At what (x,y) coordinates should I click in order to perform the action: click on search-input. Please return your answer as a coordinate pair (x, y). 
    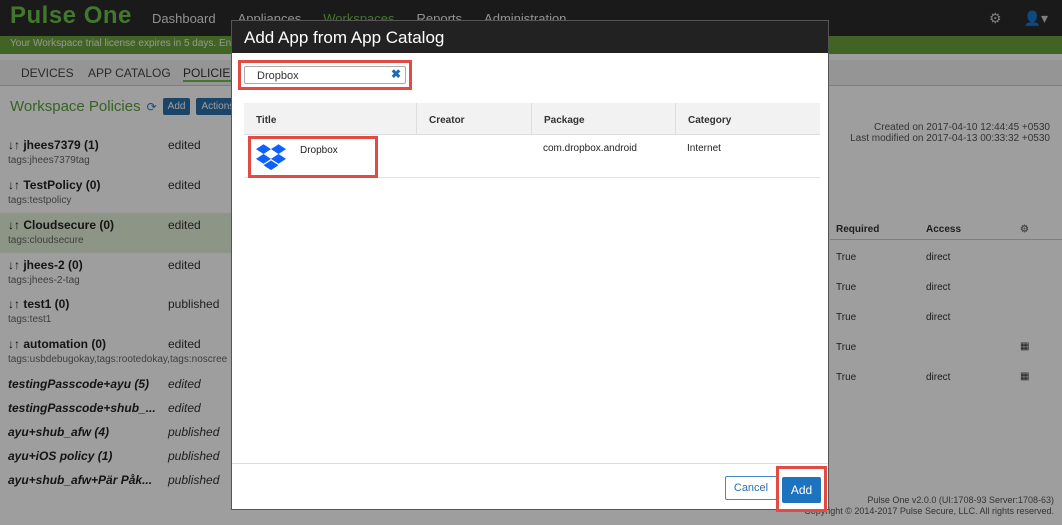
    Looking at the image, I should click on (321, 75).